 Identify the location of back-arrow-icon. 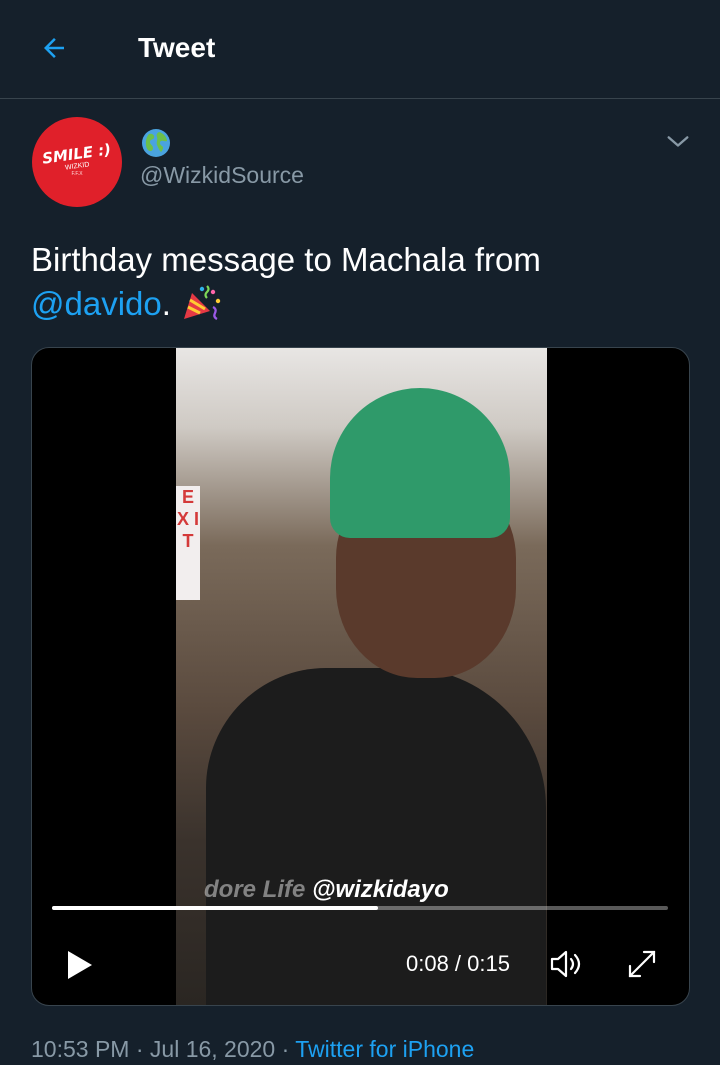
(54, 48).